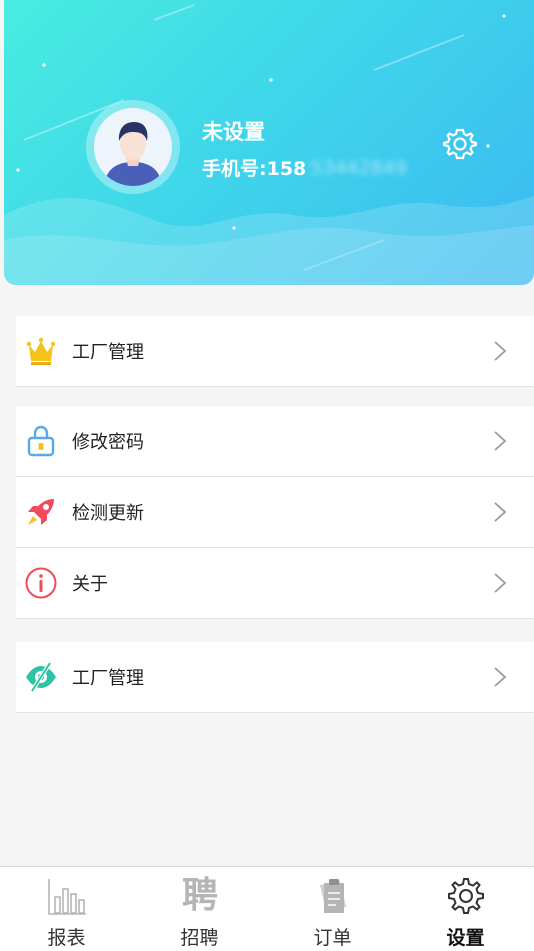 Image resolution: width=534 pixels, height=951 pixels. I want to click on tab-label: 招聘, so click(199, 938).